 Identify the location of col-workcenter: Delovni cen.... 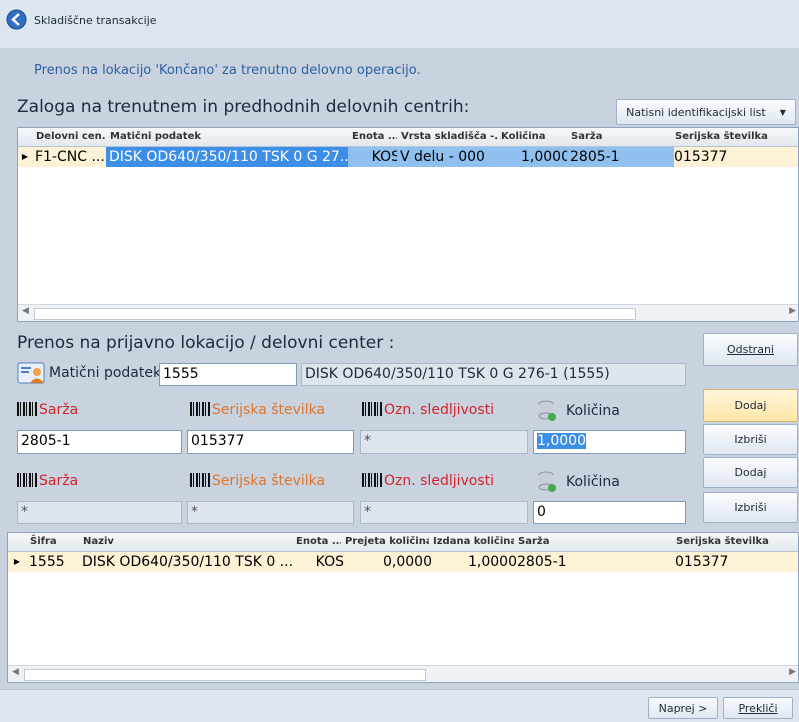
(71, 137).